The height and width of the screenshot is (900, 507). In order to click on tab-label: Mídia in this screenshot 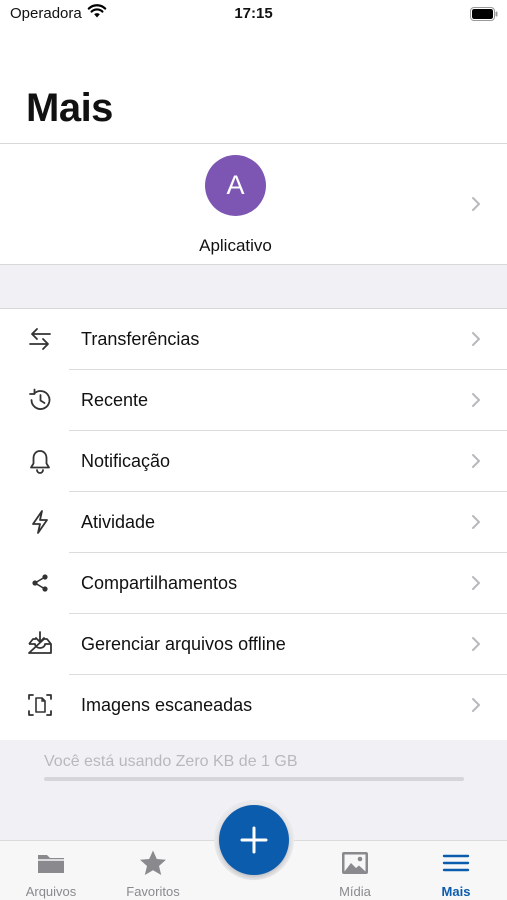, I will do `click(355, 891)`.